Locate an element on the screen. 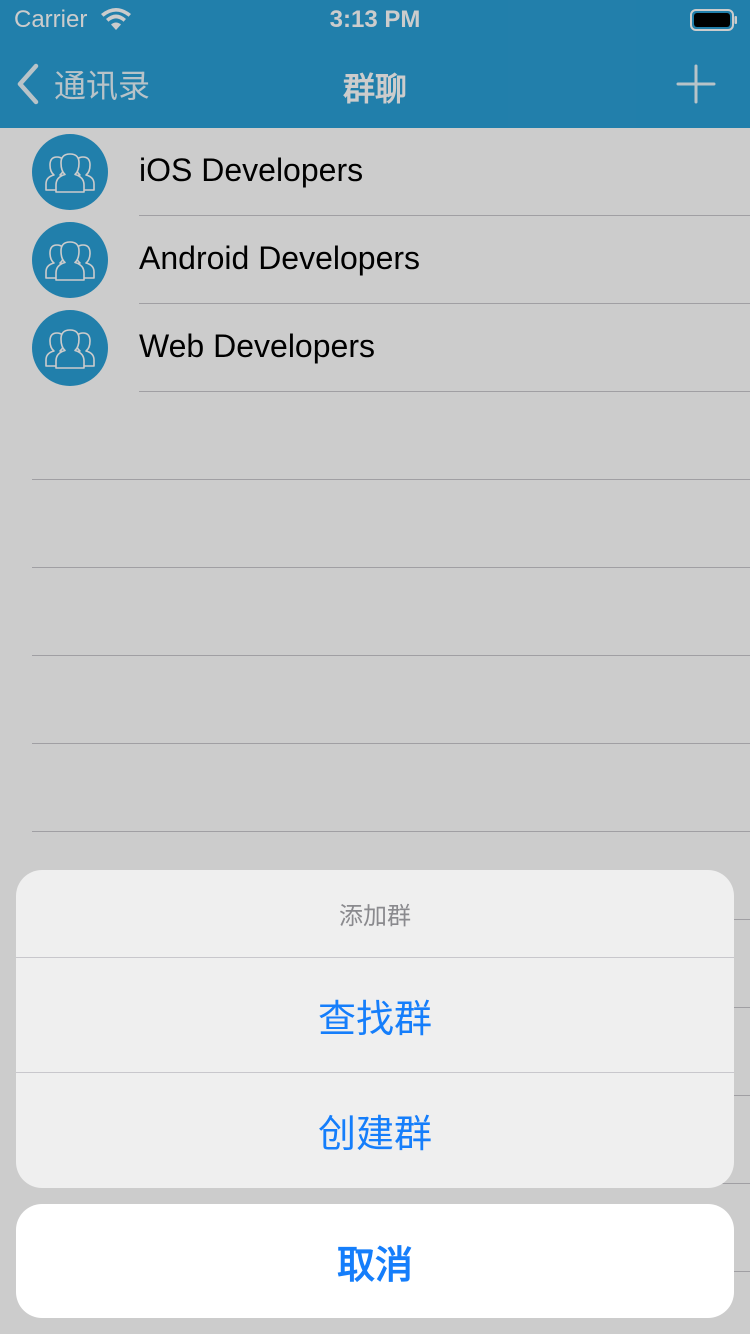  create-group-button: 创建群 is located at coordinates (375, 1130).